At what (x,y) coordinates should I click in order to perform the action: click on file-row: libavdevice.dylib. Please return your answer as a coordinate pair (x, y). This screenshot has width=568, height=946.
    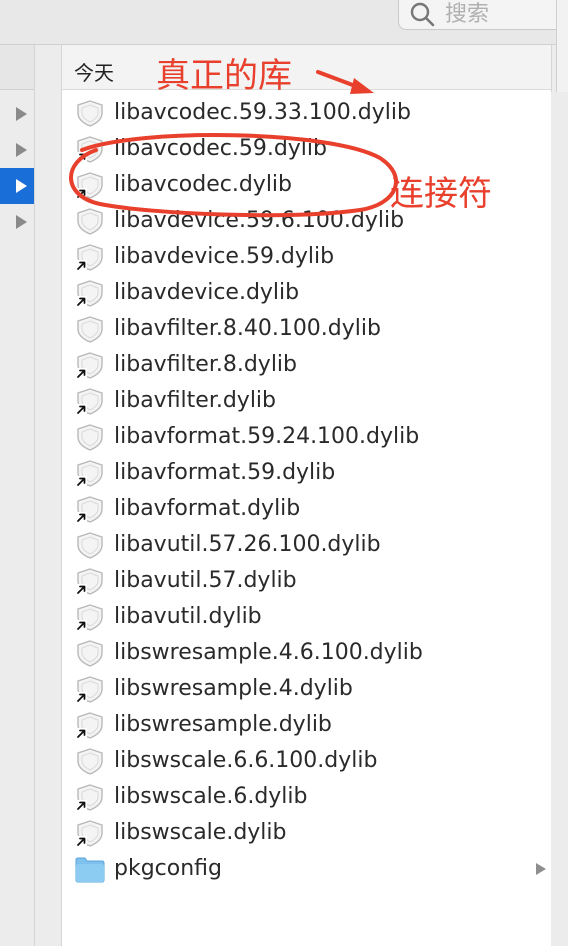
    Looking at the image, I should click on (306, 293).